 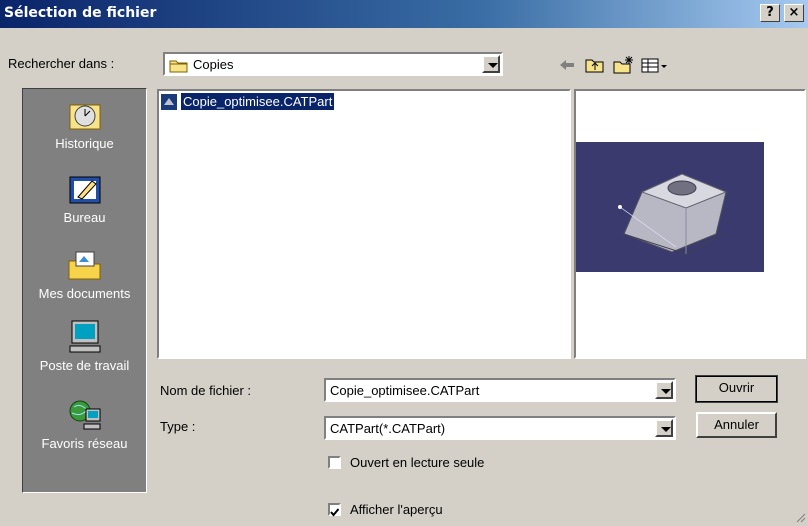 What do you see at coordinates (417, 462) in the screenshot?
I see `readonly-label: Ouvert en lecture seule` at bounding box center [417, 462].